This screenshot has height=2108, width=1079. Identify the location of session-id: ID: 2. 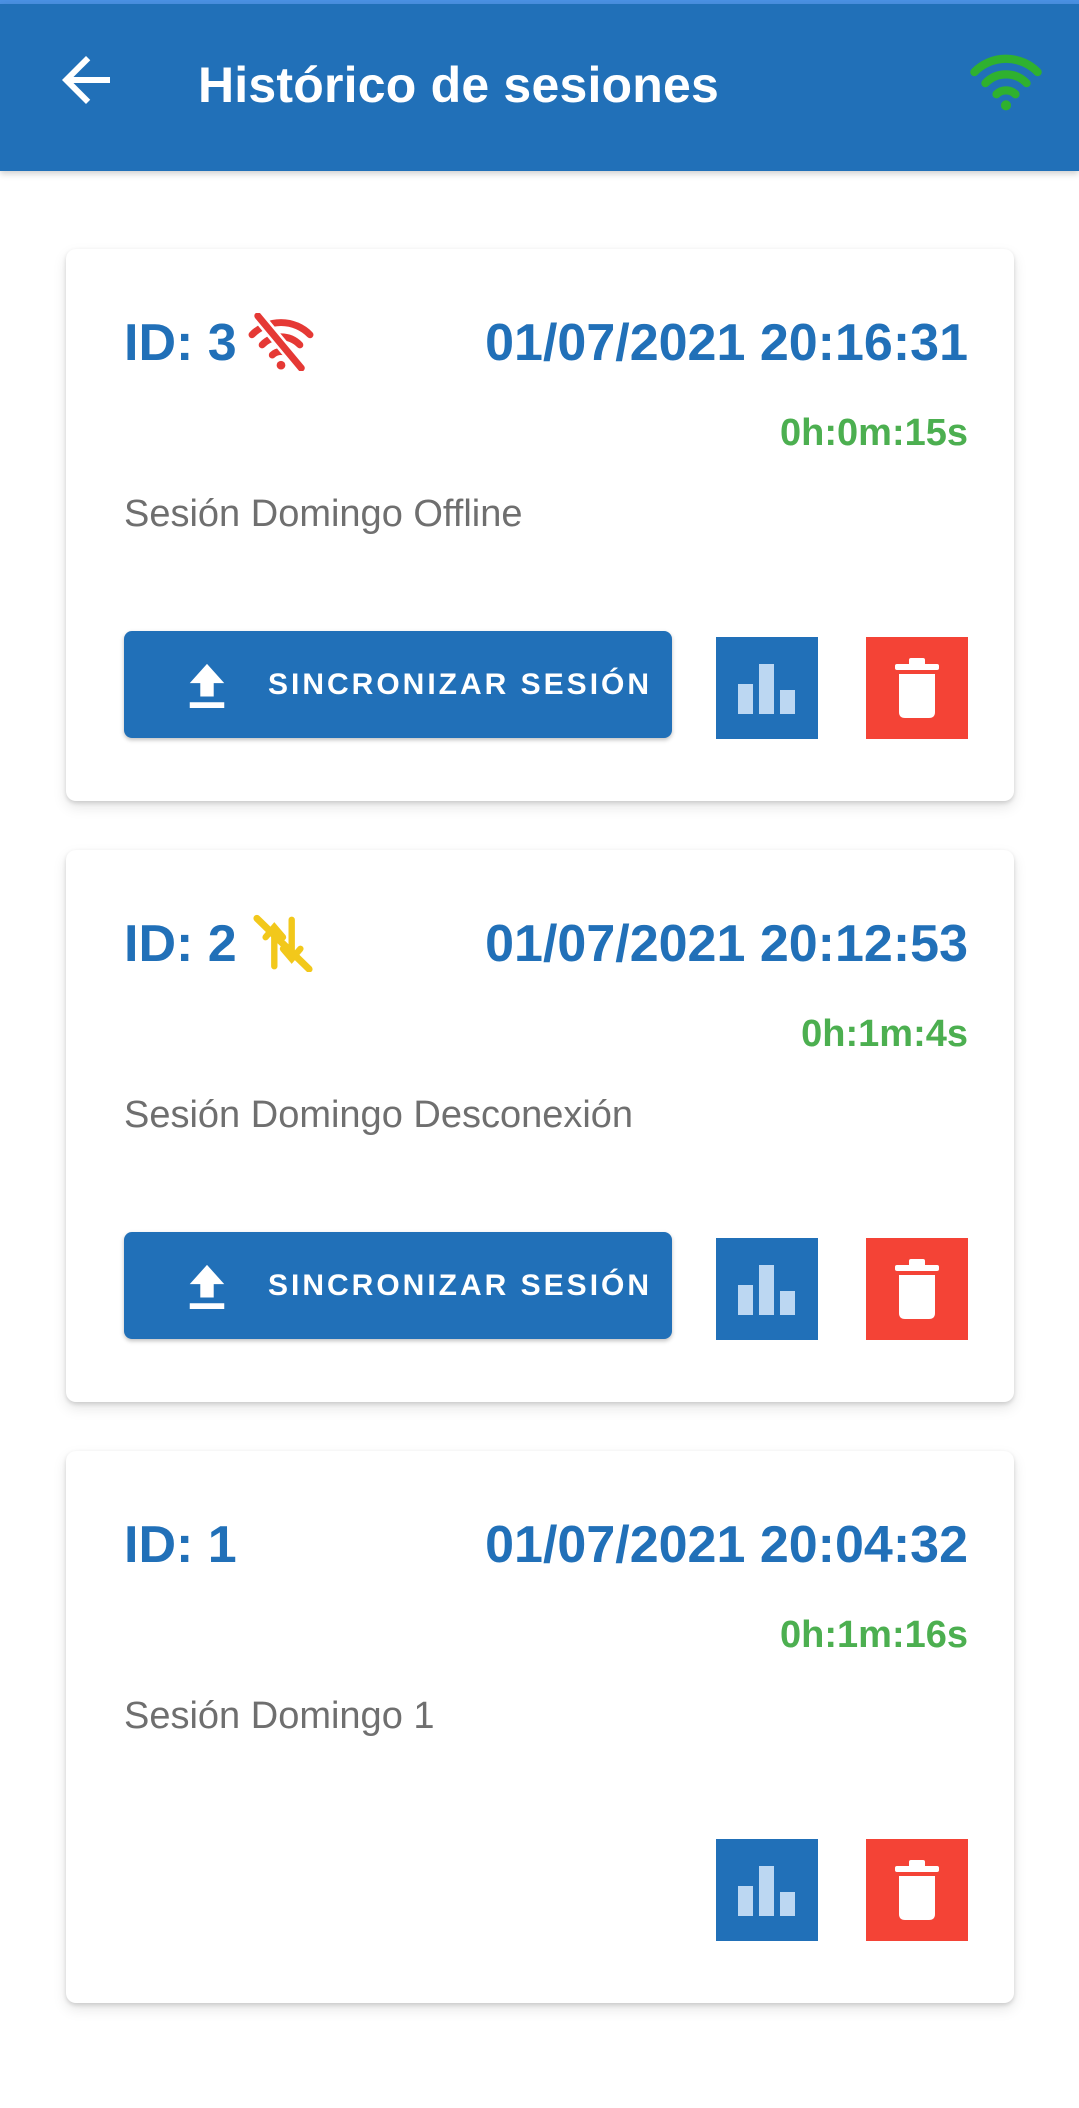
(180, 944).